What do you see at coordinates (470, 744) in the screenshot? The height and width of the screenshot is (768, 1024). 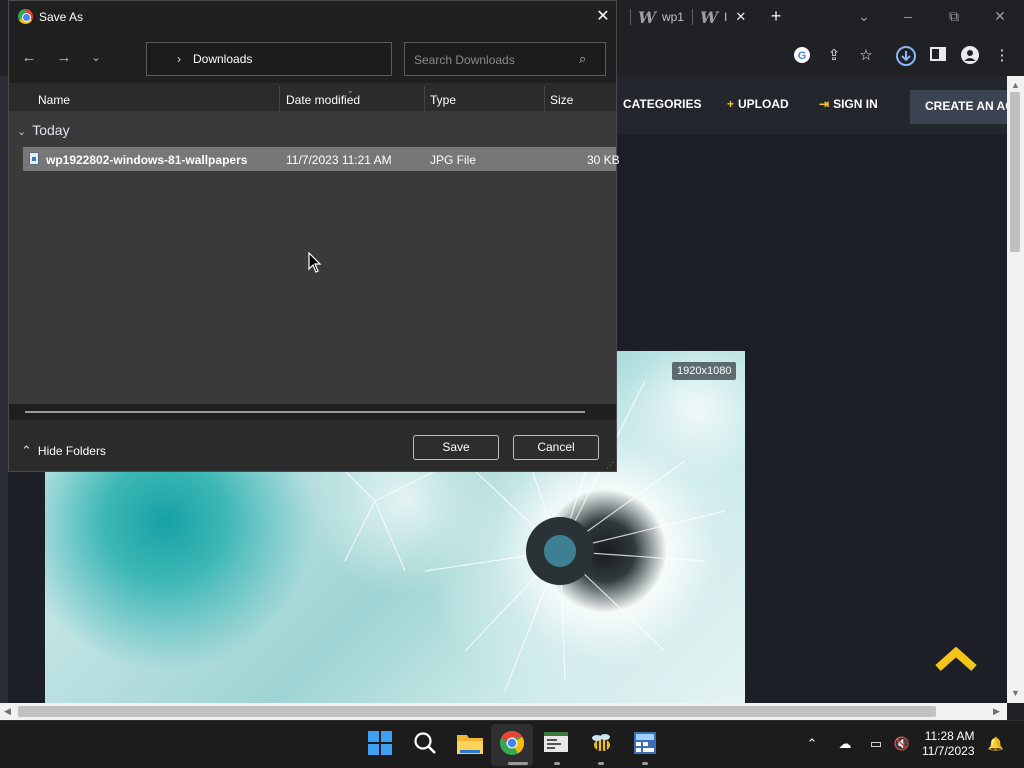 I see `file-explorer-icon` at bounding box center [470, 744].